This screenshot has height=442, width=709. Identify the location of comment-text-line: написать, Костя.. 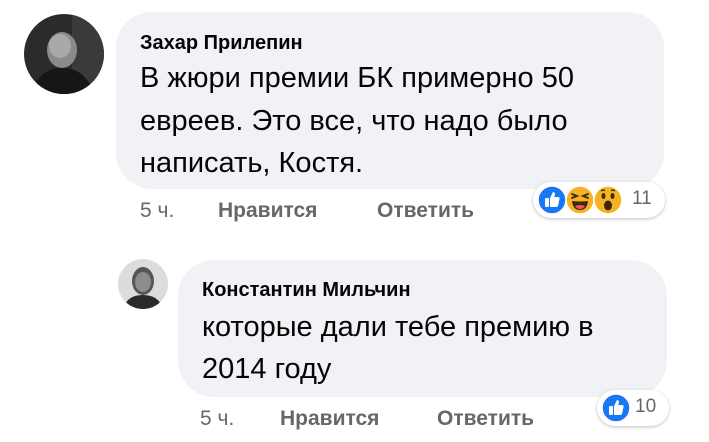
(252, 163).